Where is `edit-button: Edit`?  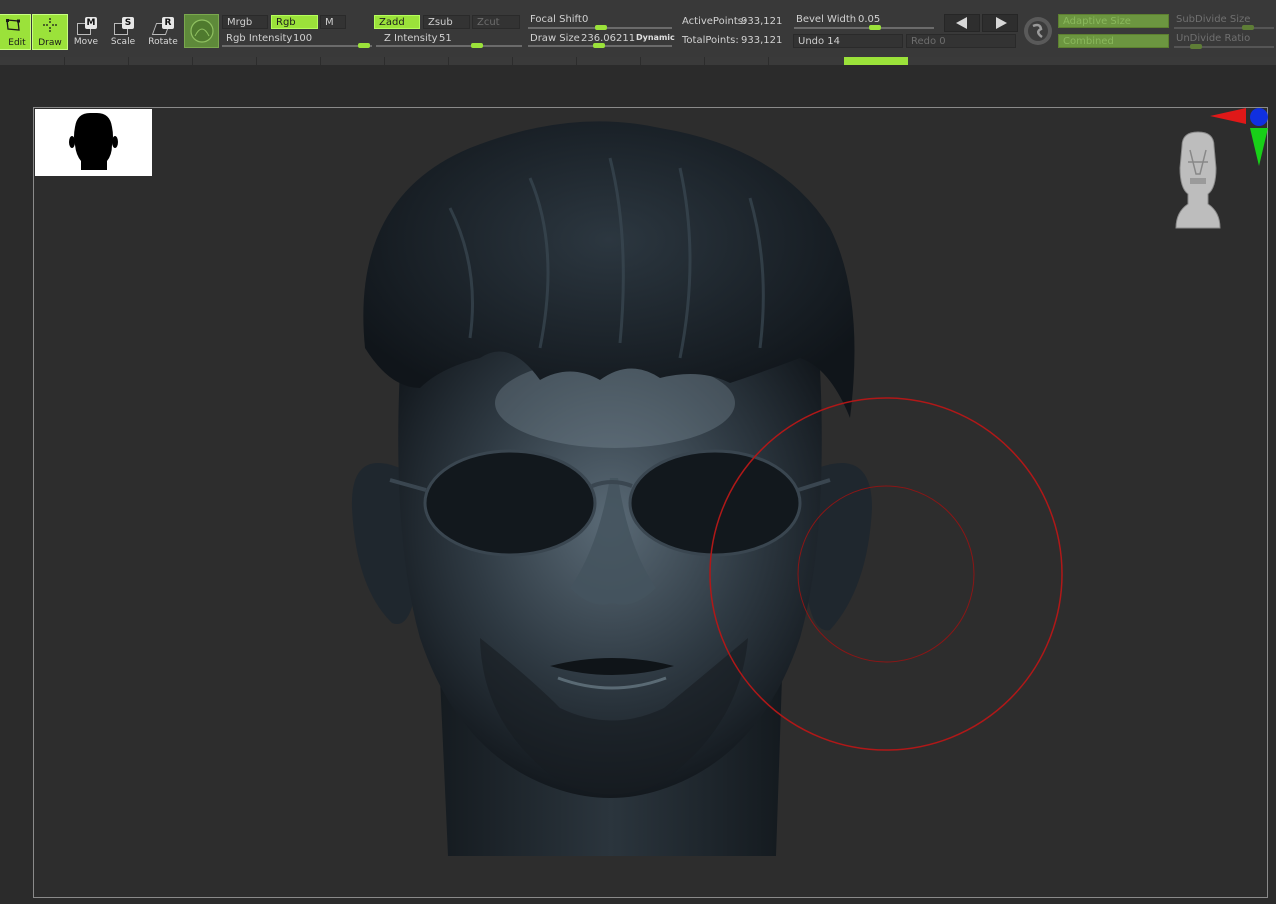 edit-button: Edit is located at coordinates (15, 32).